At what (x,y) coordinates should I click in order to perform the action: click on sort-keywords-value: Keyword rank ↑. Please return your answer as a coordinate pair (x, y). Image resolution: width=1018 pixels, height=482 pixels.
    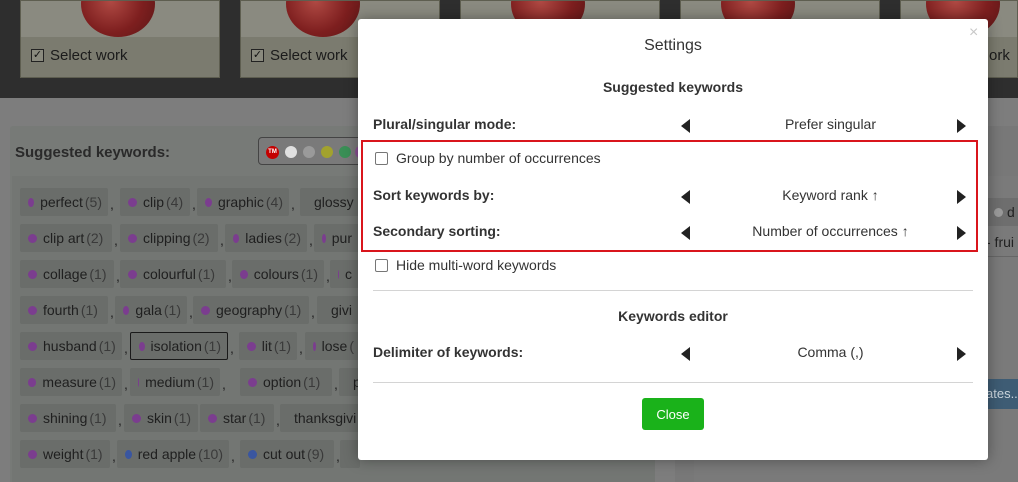
    Looking at the image, I should click on (830, 195).